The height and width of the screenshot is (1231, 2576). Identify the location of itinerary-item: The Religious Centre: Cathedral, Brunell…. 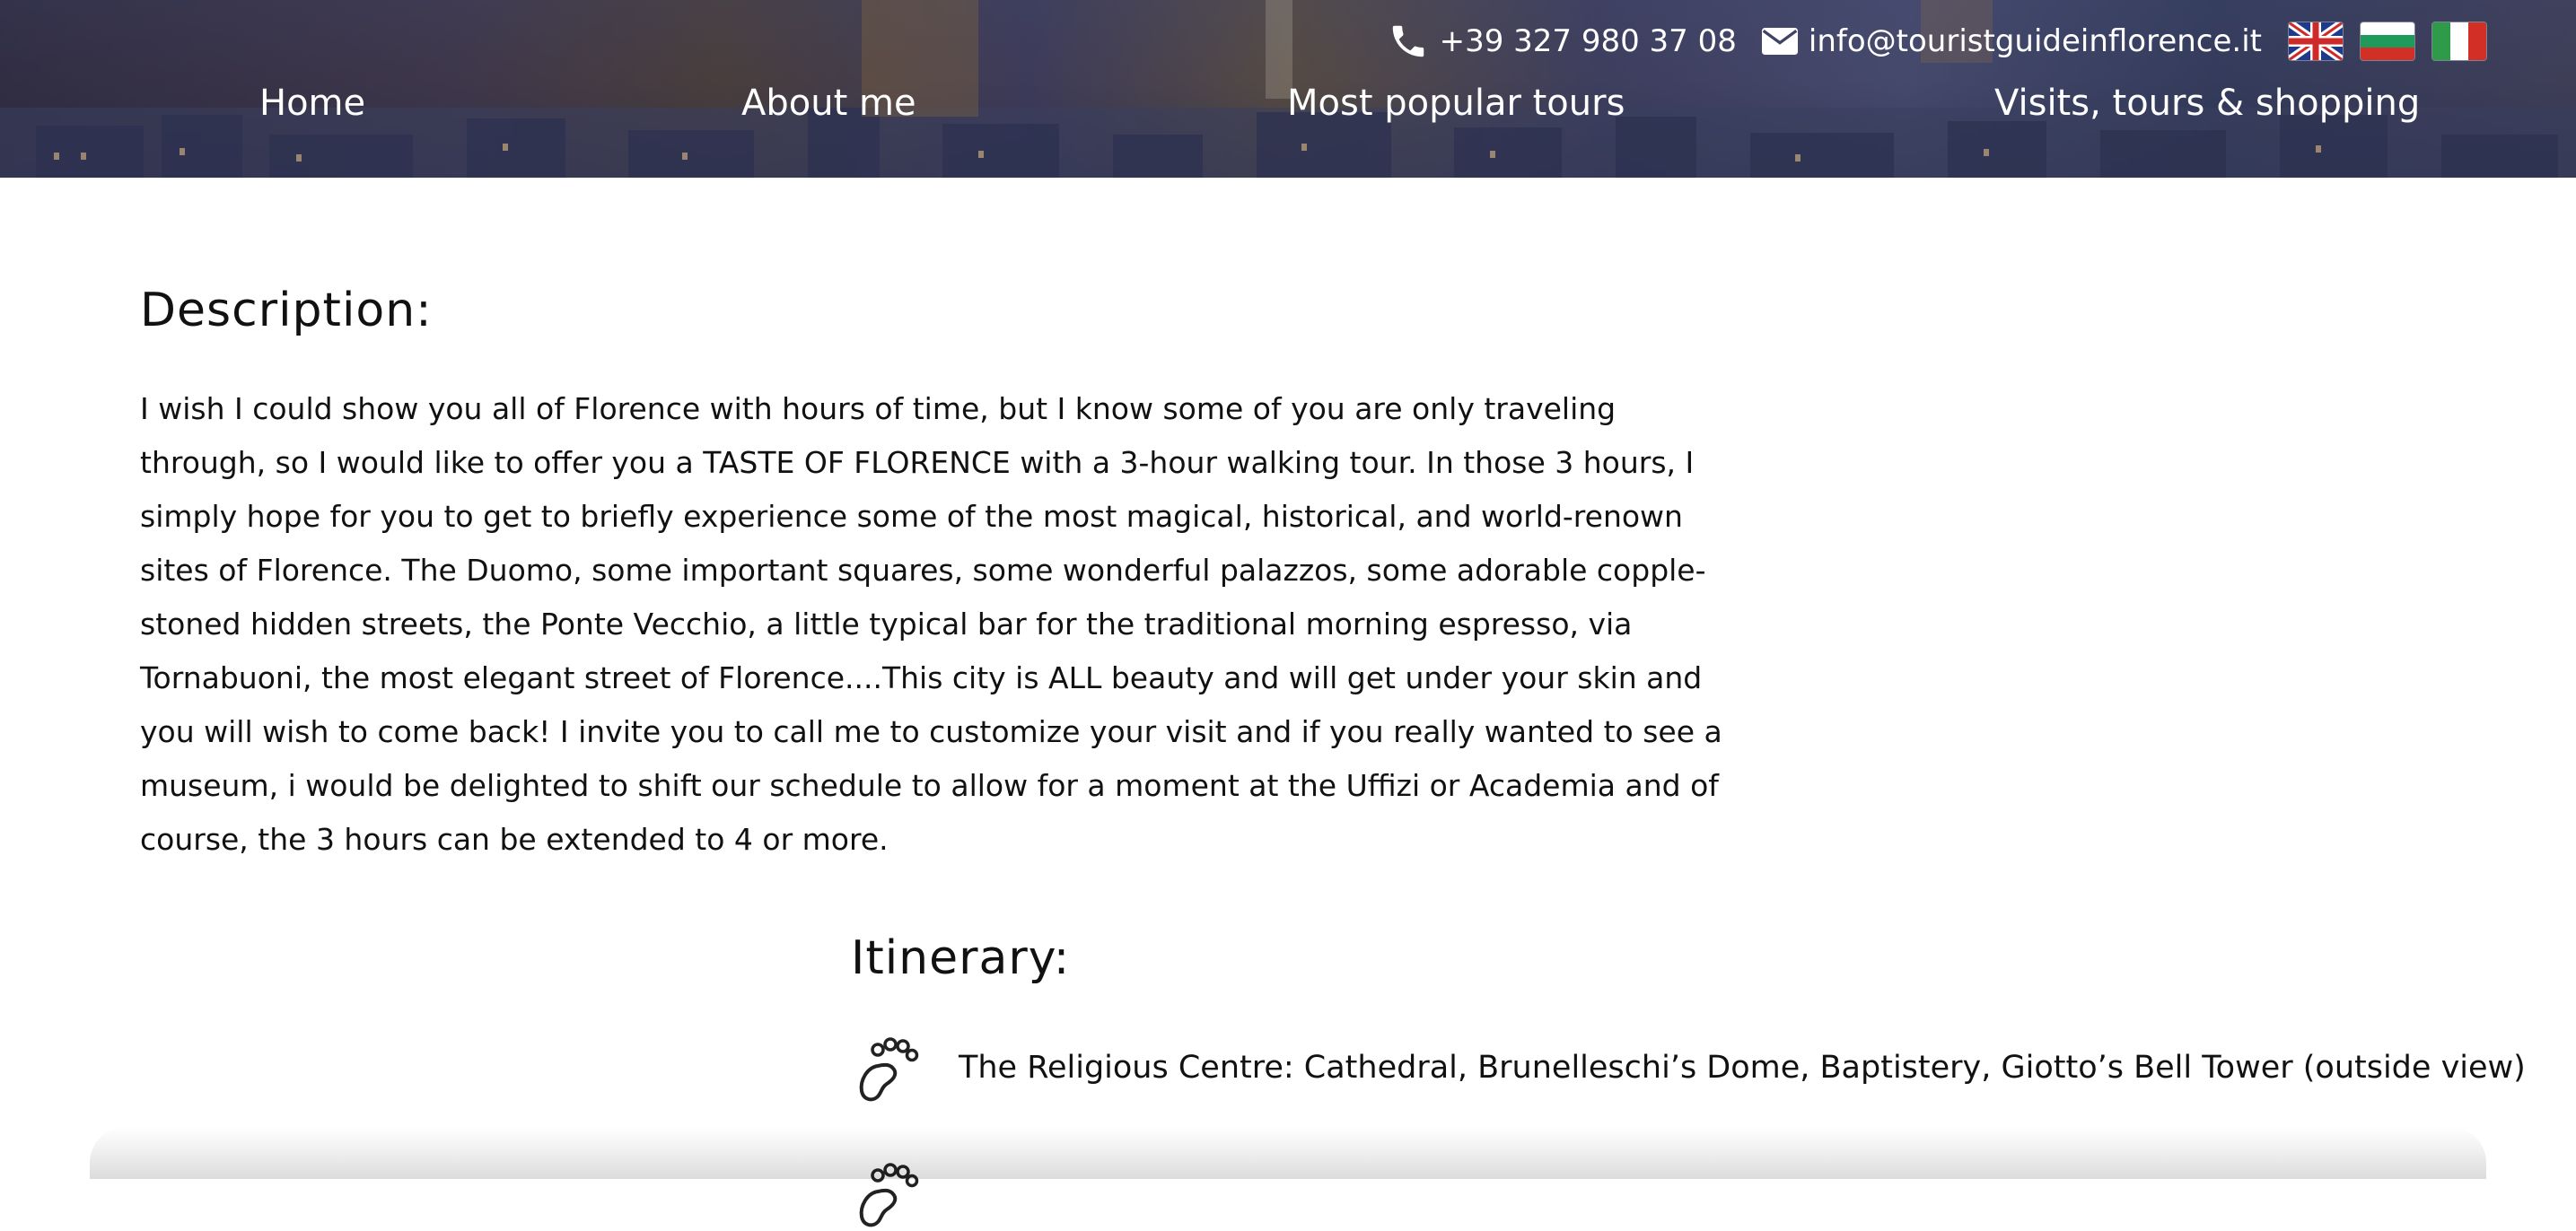
(1688, 1067).